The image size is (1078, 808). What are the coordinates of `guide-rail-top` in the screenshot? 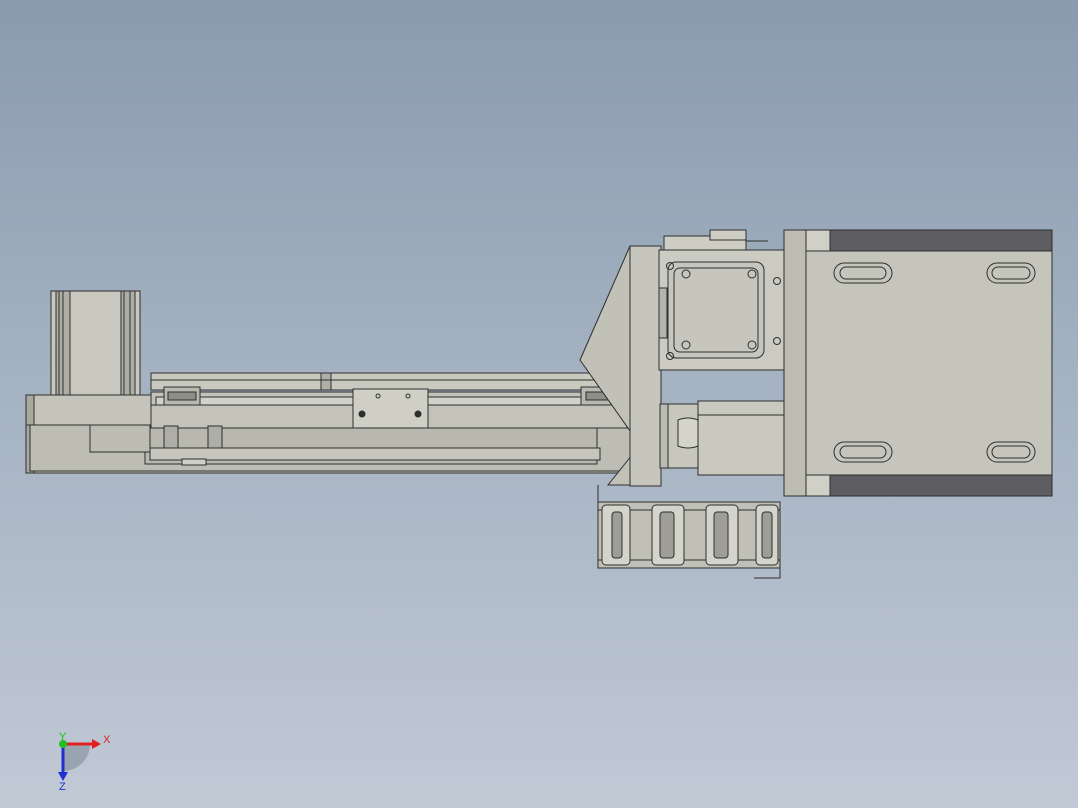 It's located at (396, 381).